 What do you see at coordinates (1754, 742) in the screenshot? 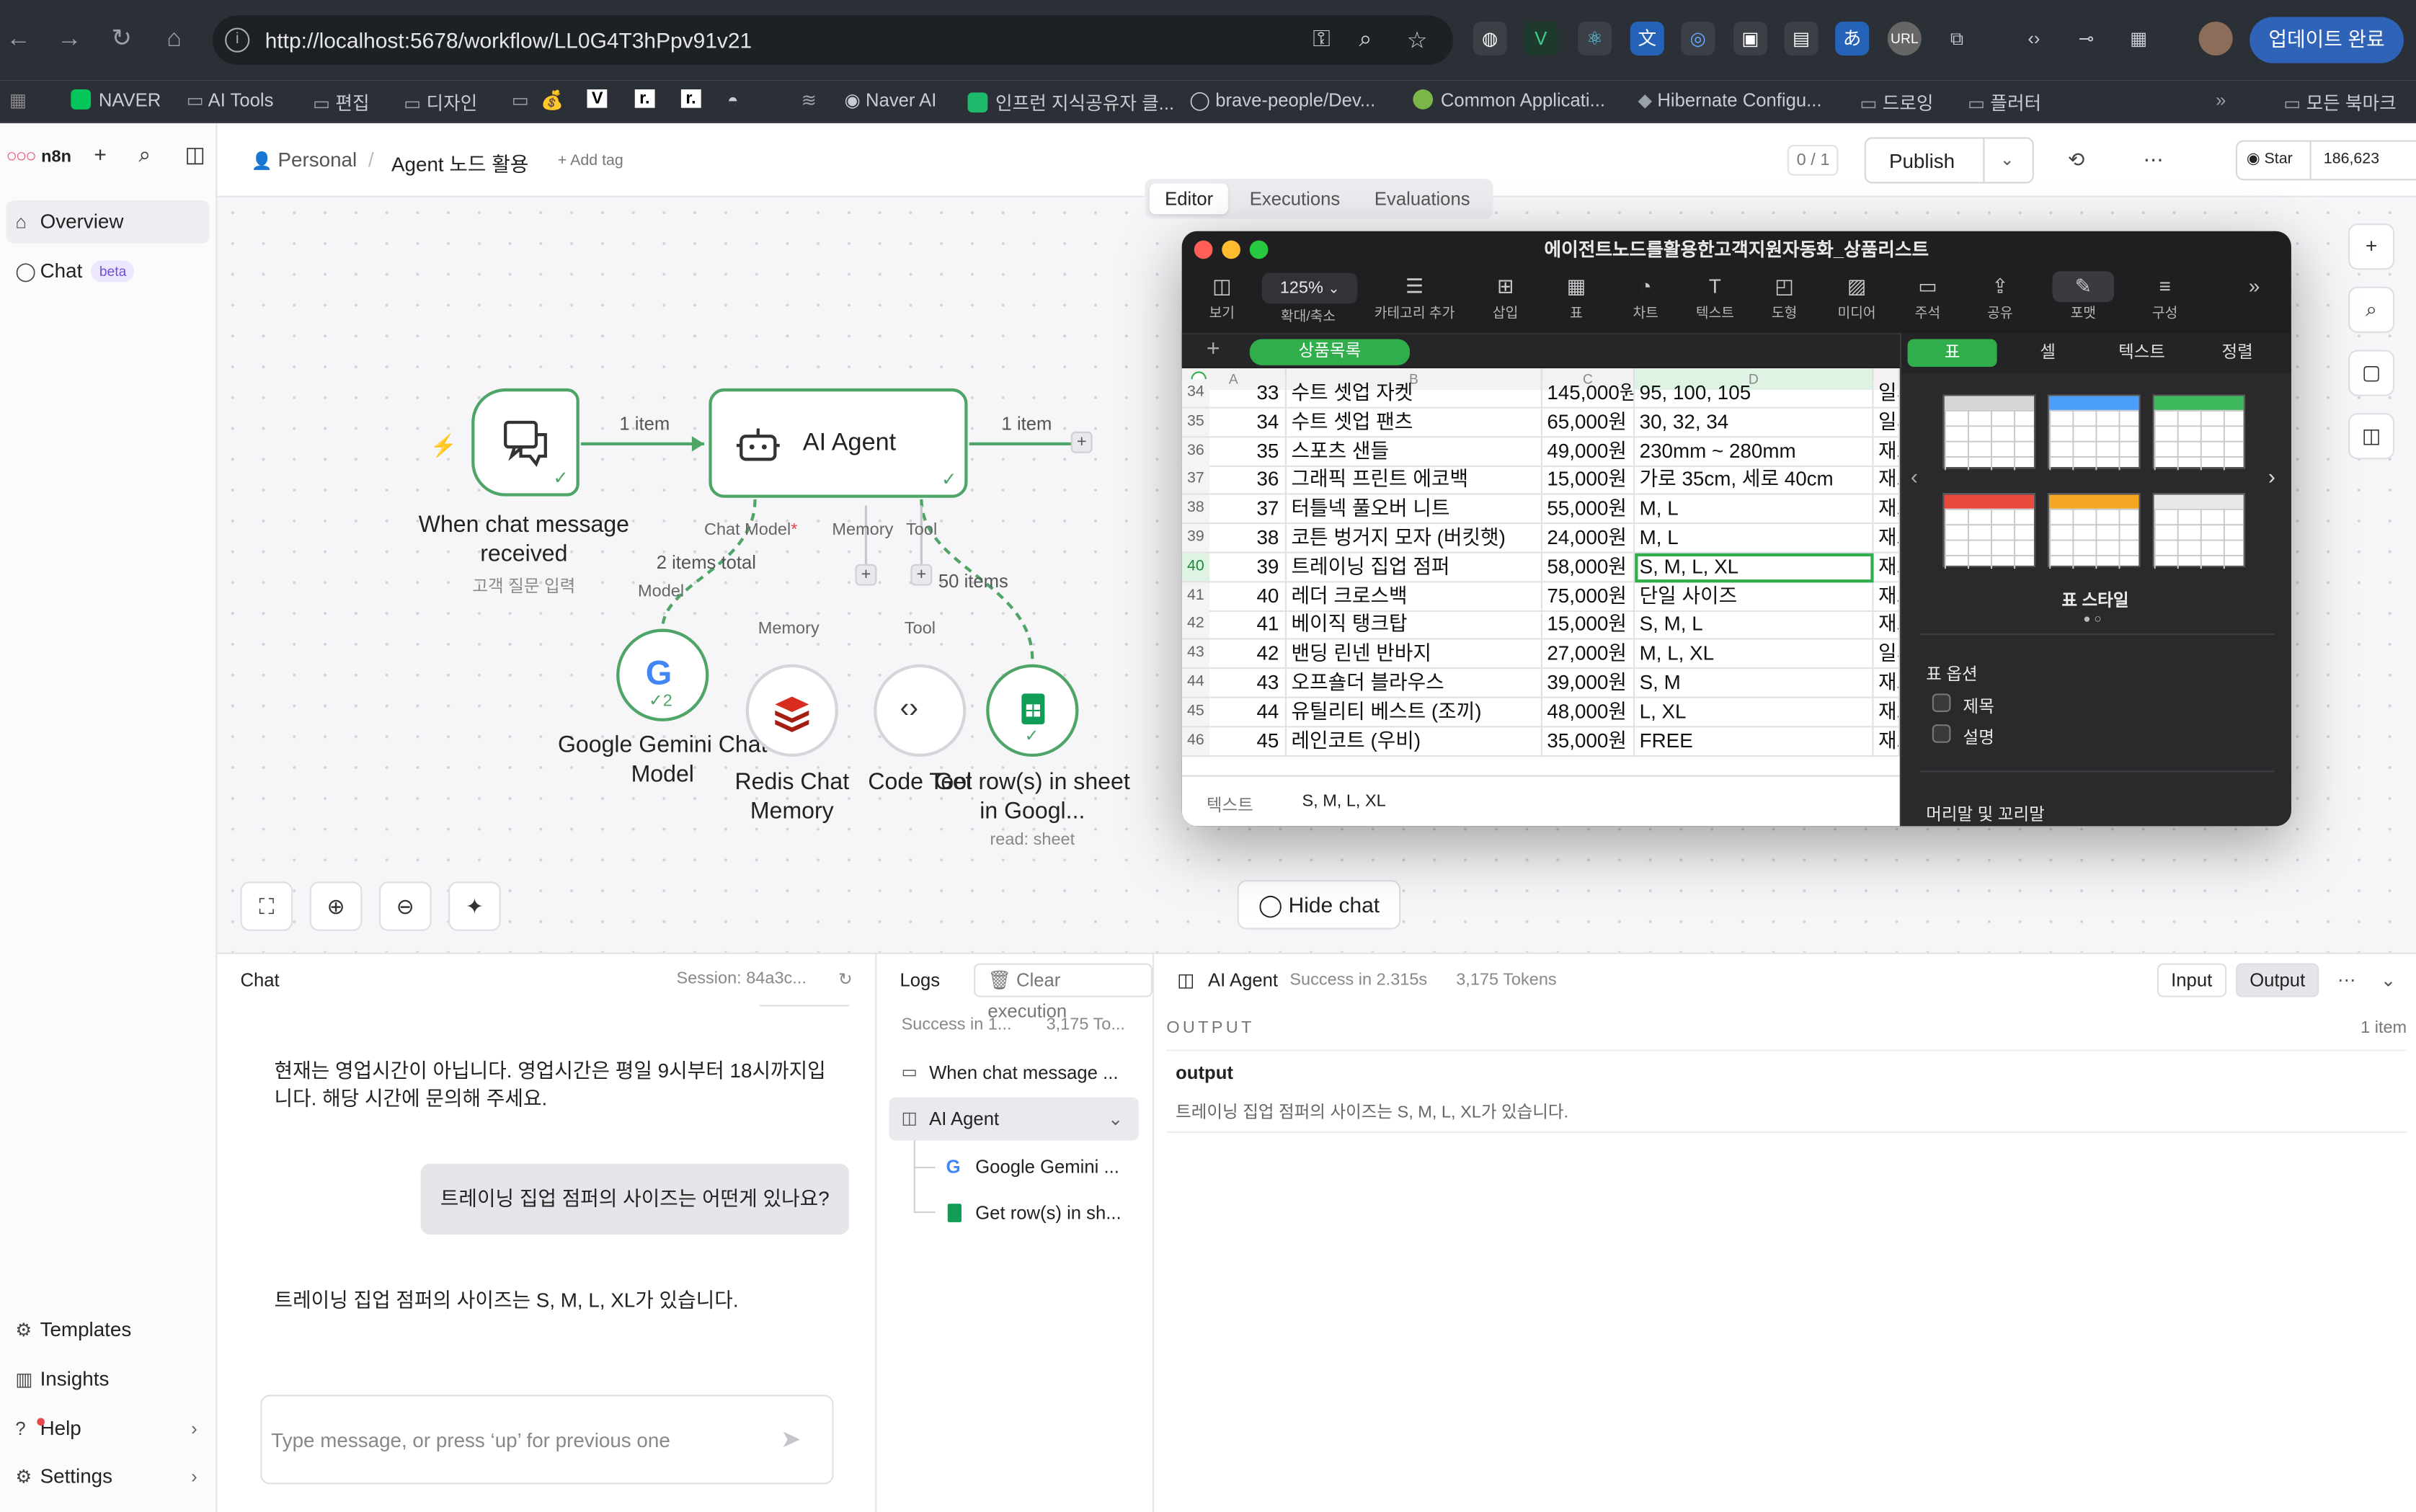
I see `table-cell: FREE` at bounding box center [1754, 742].